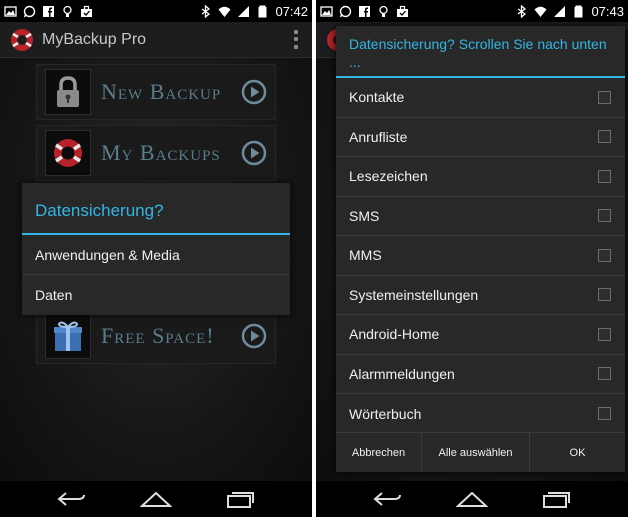 Image resolution: width=628 pixels, height=517 pixels. Describe the element at coordinates (577, 452) in the screenshot. I see `ok-button: OK` at that location.